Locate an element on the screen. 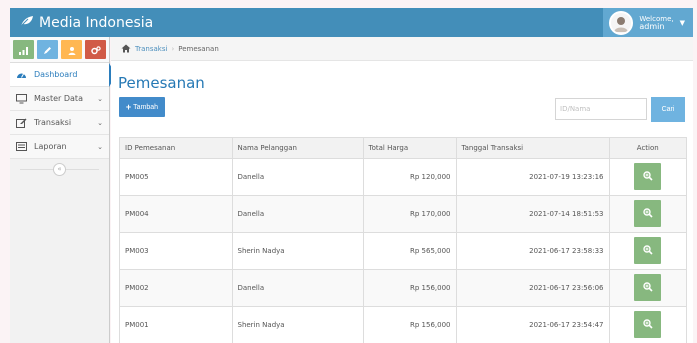 Image resolution: width=697 pixels, height=343 pixels. breadcrumb-link-transaksi: Transaksi is located at coordinates (151, 49).